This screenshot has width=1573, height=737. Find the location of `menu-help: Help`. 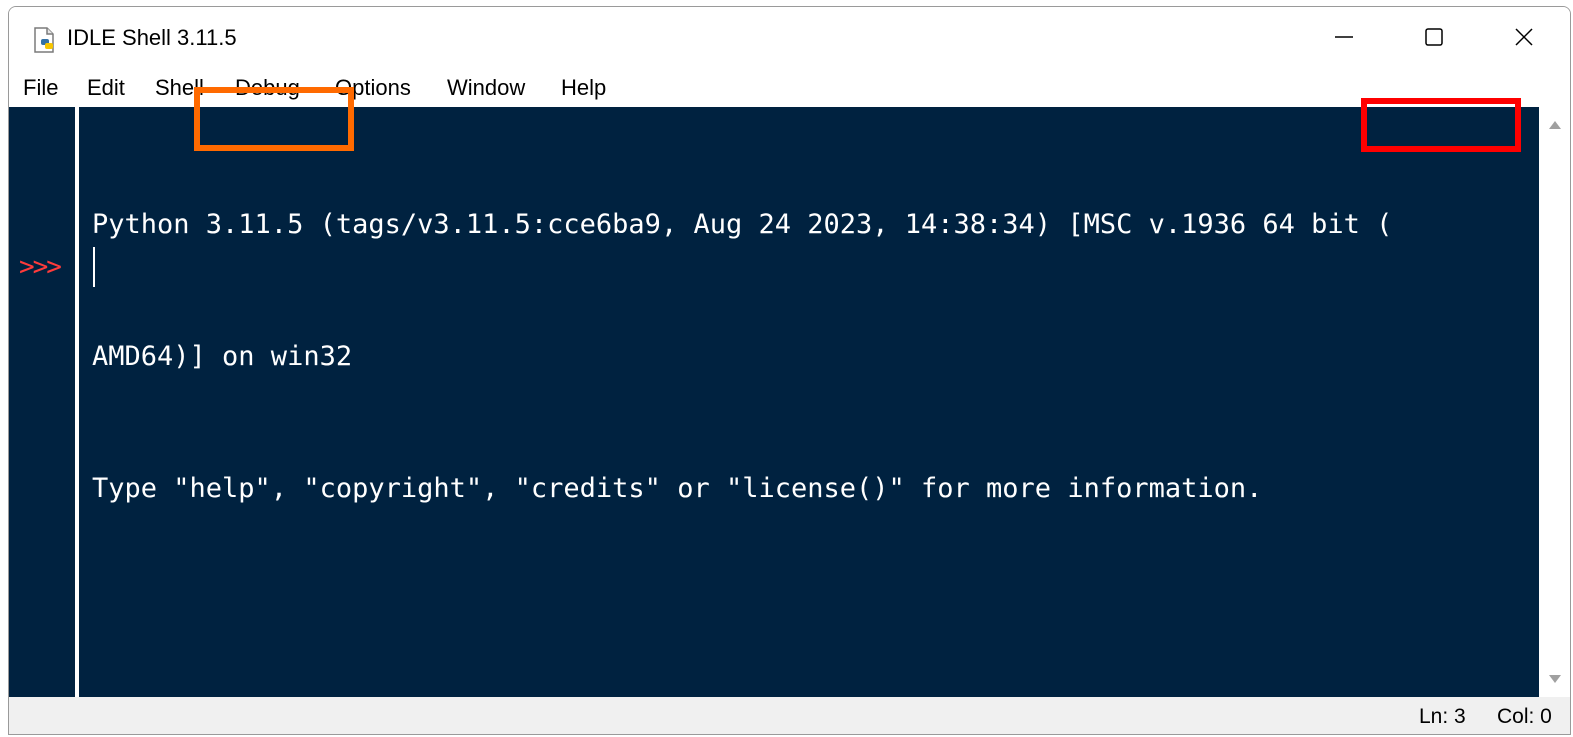

menu-help: Help is located at coordinates (583, 88).